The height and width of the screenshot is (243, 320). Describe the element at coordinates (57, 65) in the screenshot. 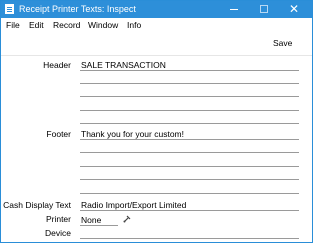

I see `header-label: Header` at that location.